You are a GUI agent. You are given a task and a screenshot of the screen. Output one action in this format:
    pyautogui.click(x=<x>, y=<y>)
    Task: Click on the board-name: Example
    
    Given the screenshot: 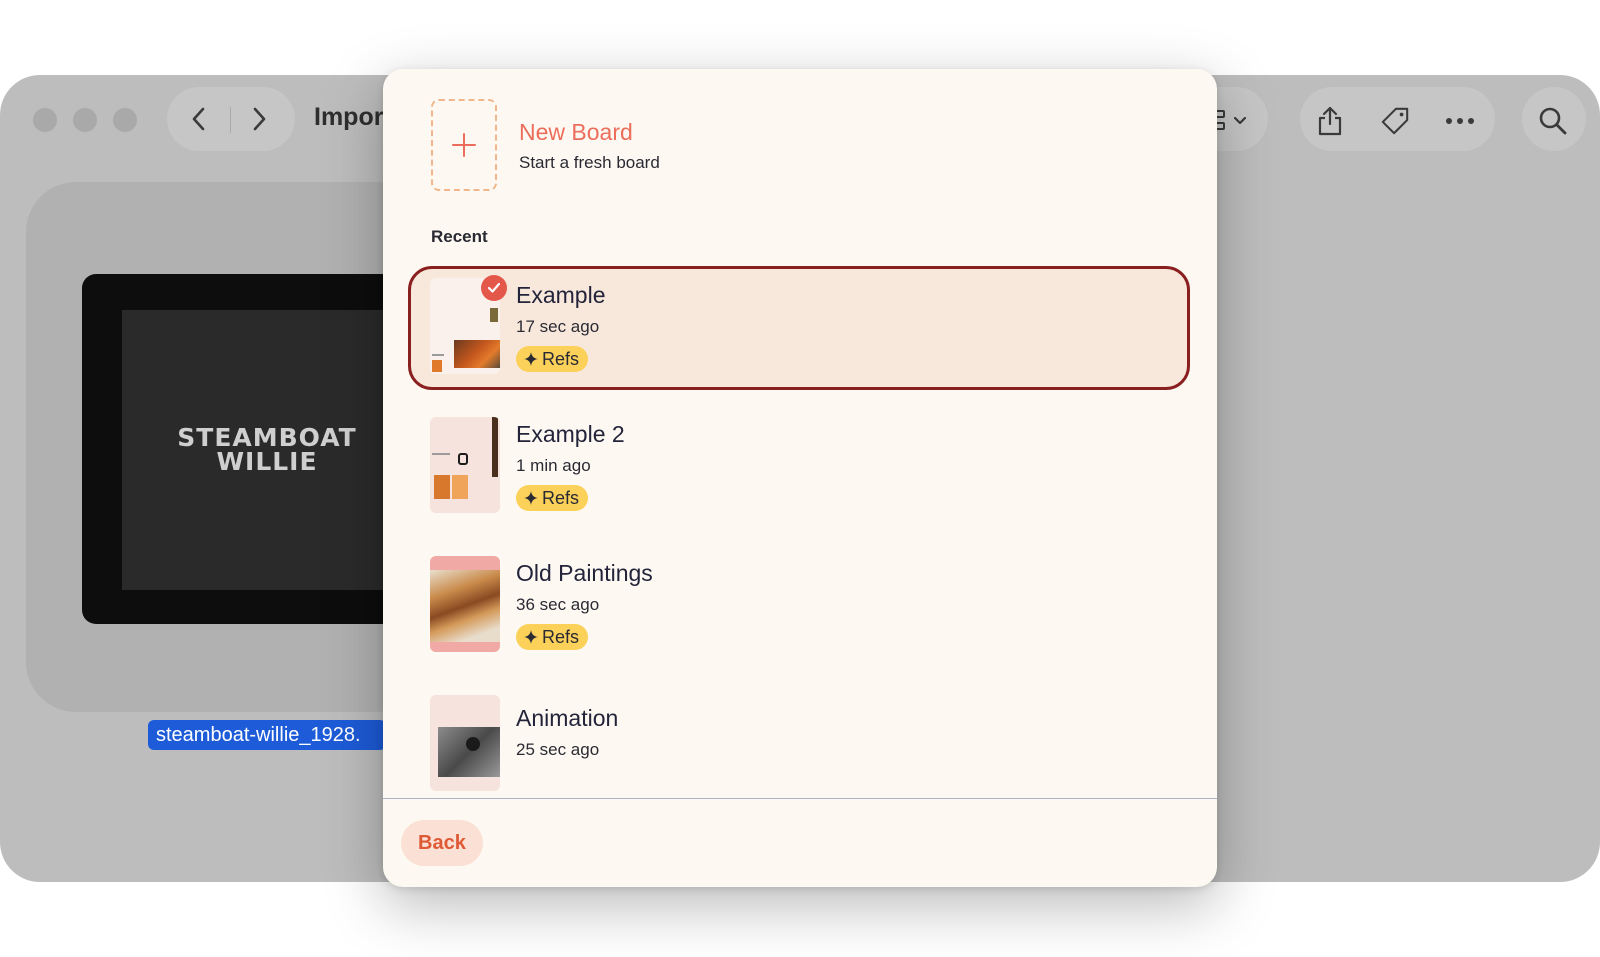 What is the action you would take?
    pyautogui.click(x=561, y=295)
    